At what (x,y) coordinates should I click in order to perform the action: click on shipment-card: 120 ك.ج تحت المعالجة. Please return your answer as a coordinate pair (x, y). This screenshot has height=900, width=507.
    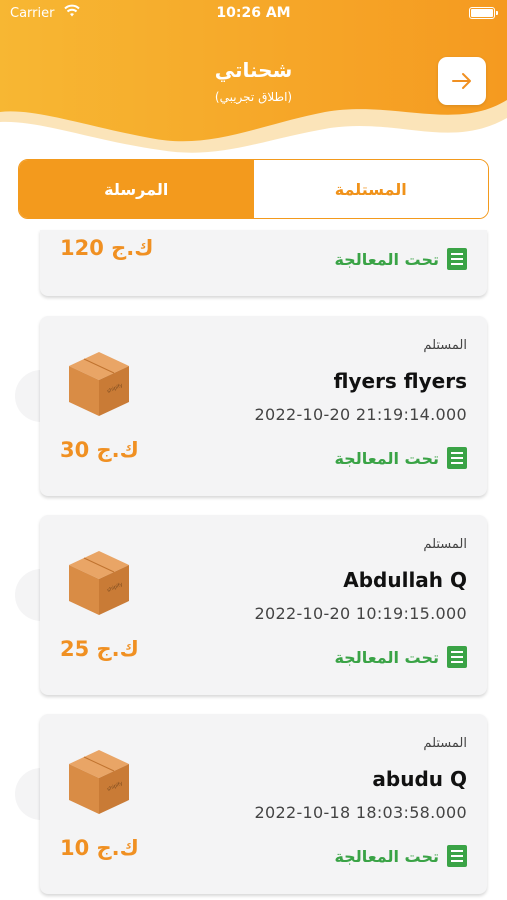
    Looking at the image, I should click on (263, 263).